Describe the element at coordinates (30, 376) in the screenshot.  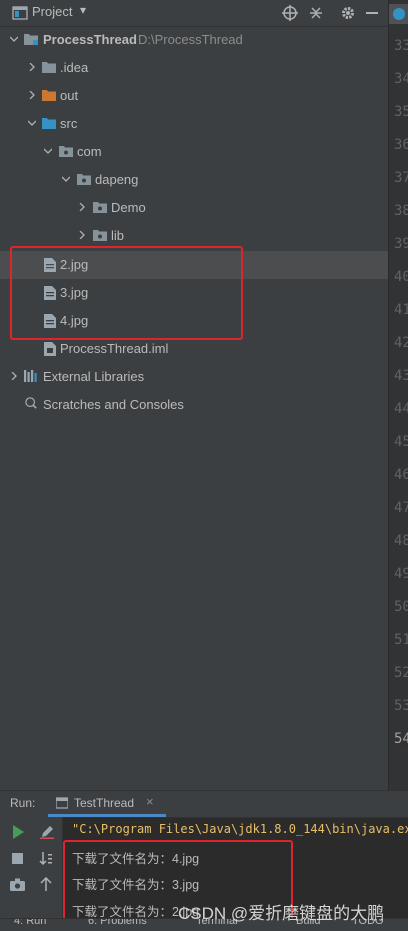
I see `library-icon` at that location.